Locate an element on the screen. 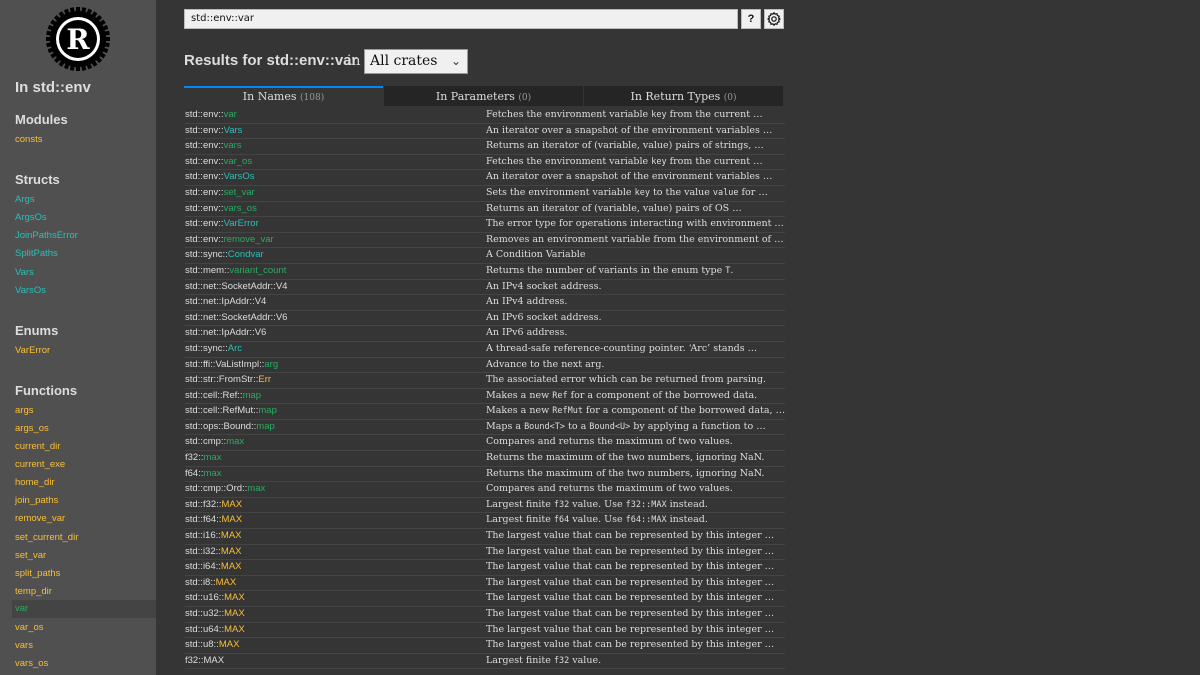  result-path: std::u32::MAX is located at coordinates (215, 613).